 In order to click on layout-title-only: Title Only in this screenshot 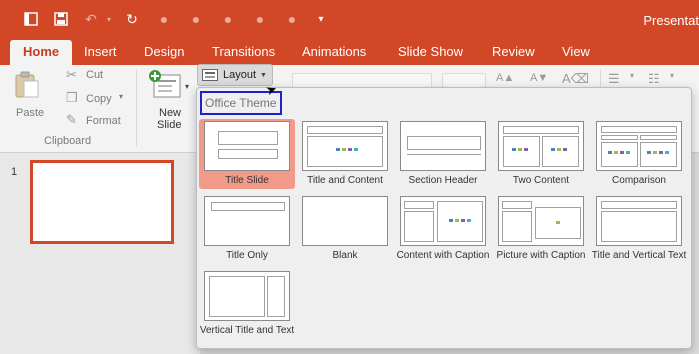, I will do `click(247, 229)`.